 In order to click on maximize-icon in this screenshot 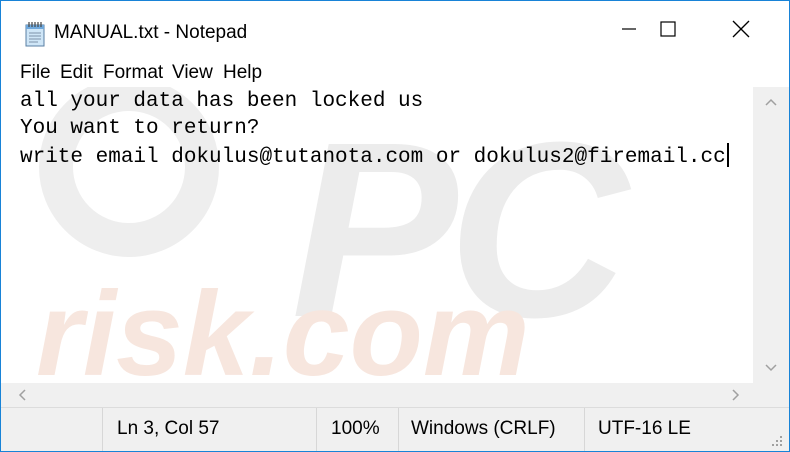, I will do `click(668, 29)`.